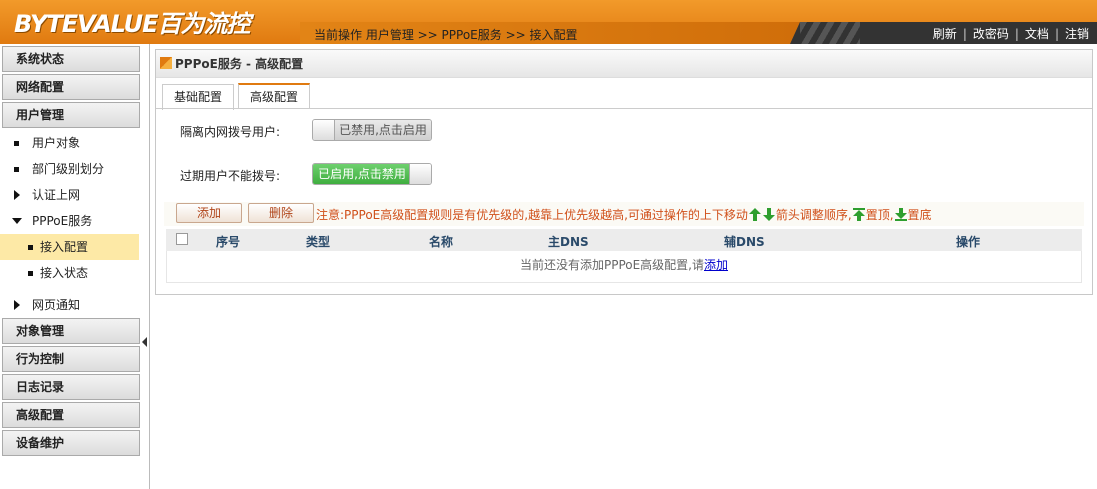 Image resolution: width=1097 pixels, height=489 pixels. What do you see at coordinates (318, 242) in the screenshot?
I see `col-type: 类型` at bounding box center [318, 242].